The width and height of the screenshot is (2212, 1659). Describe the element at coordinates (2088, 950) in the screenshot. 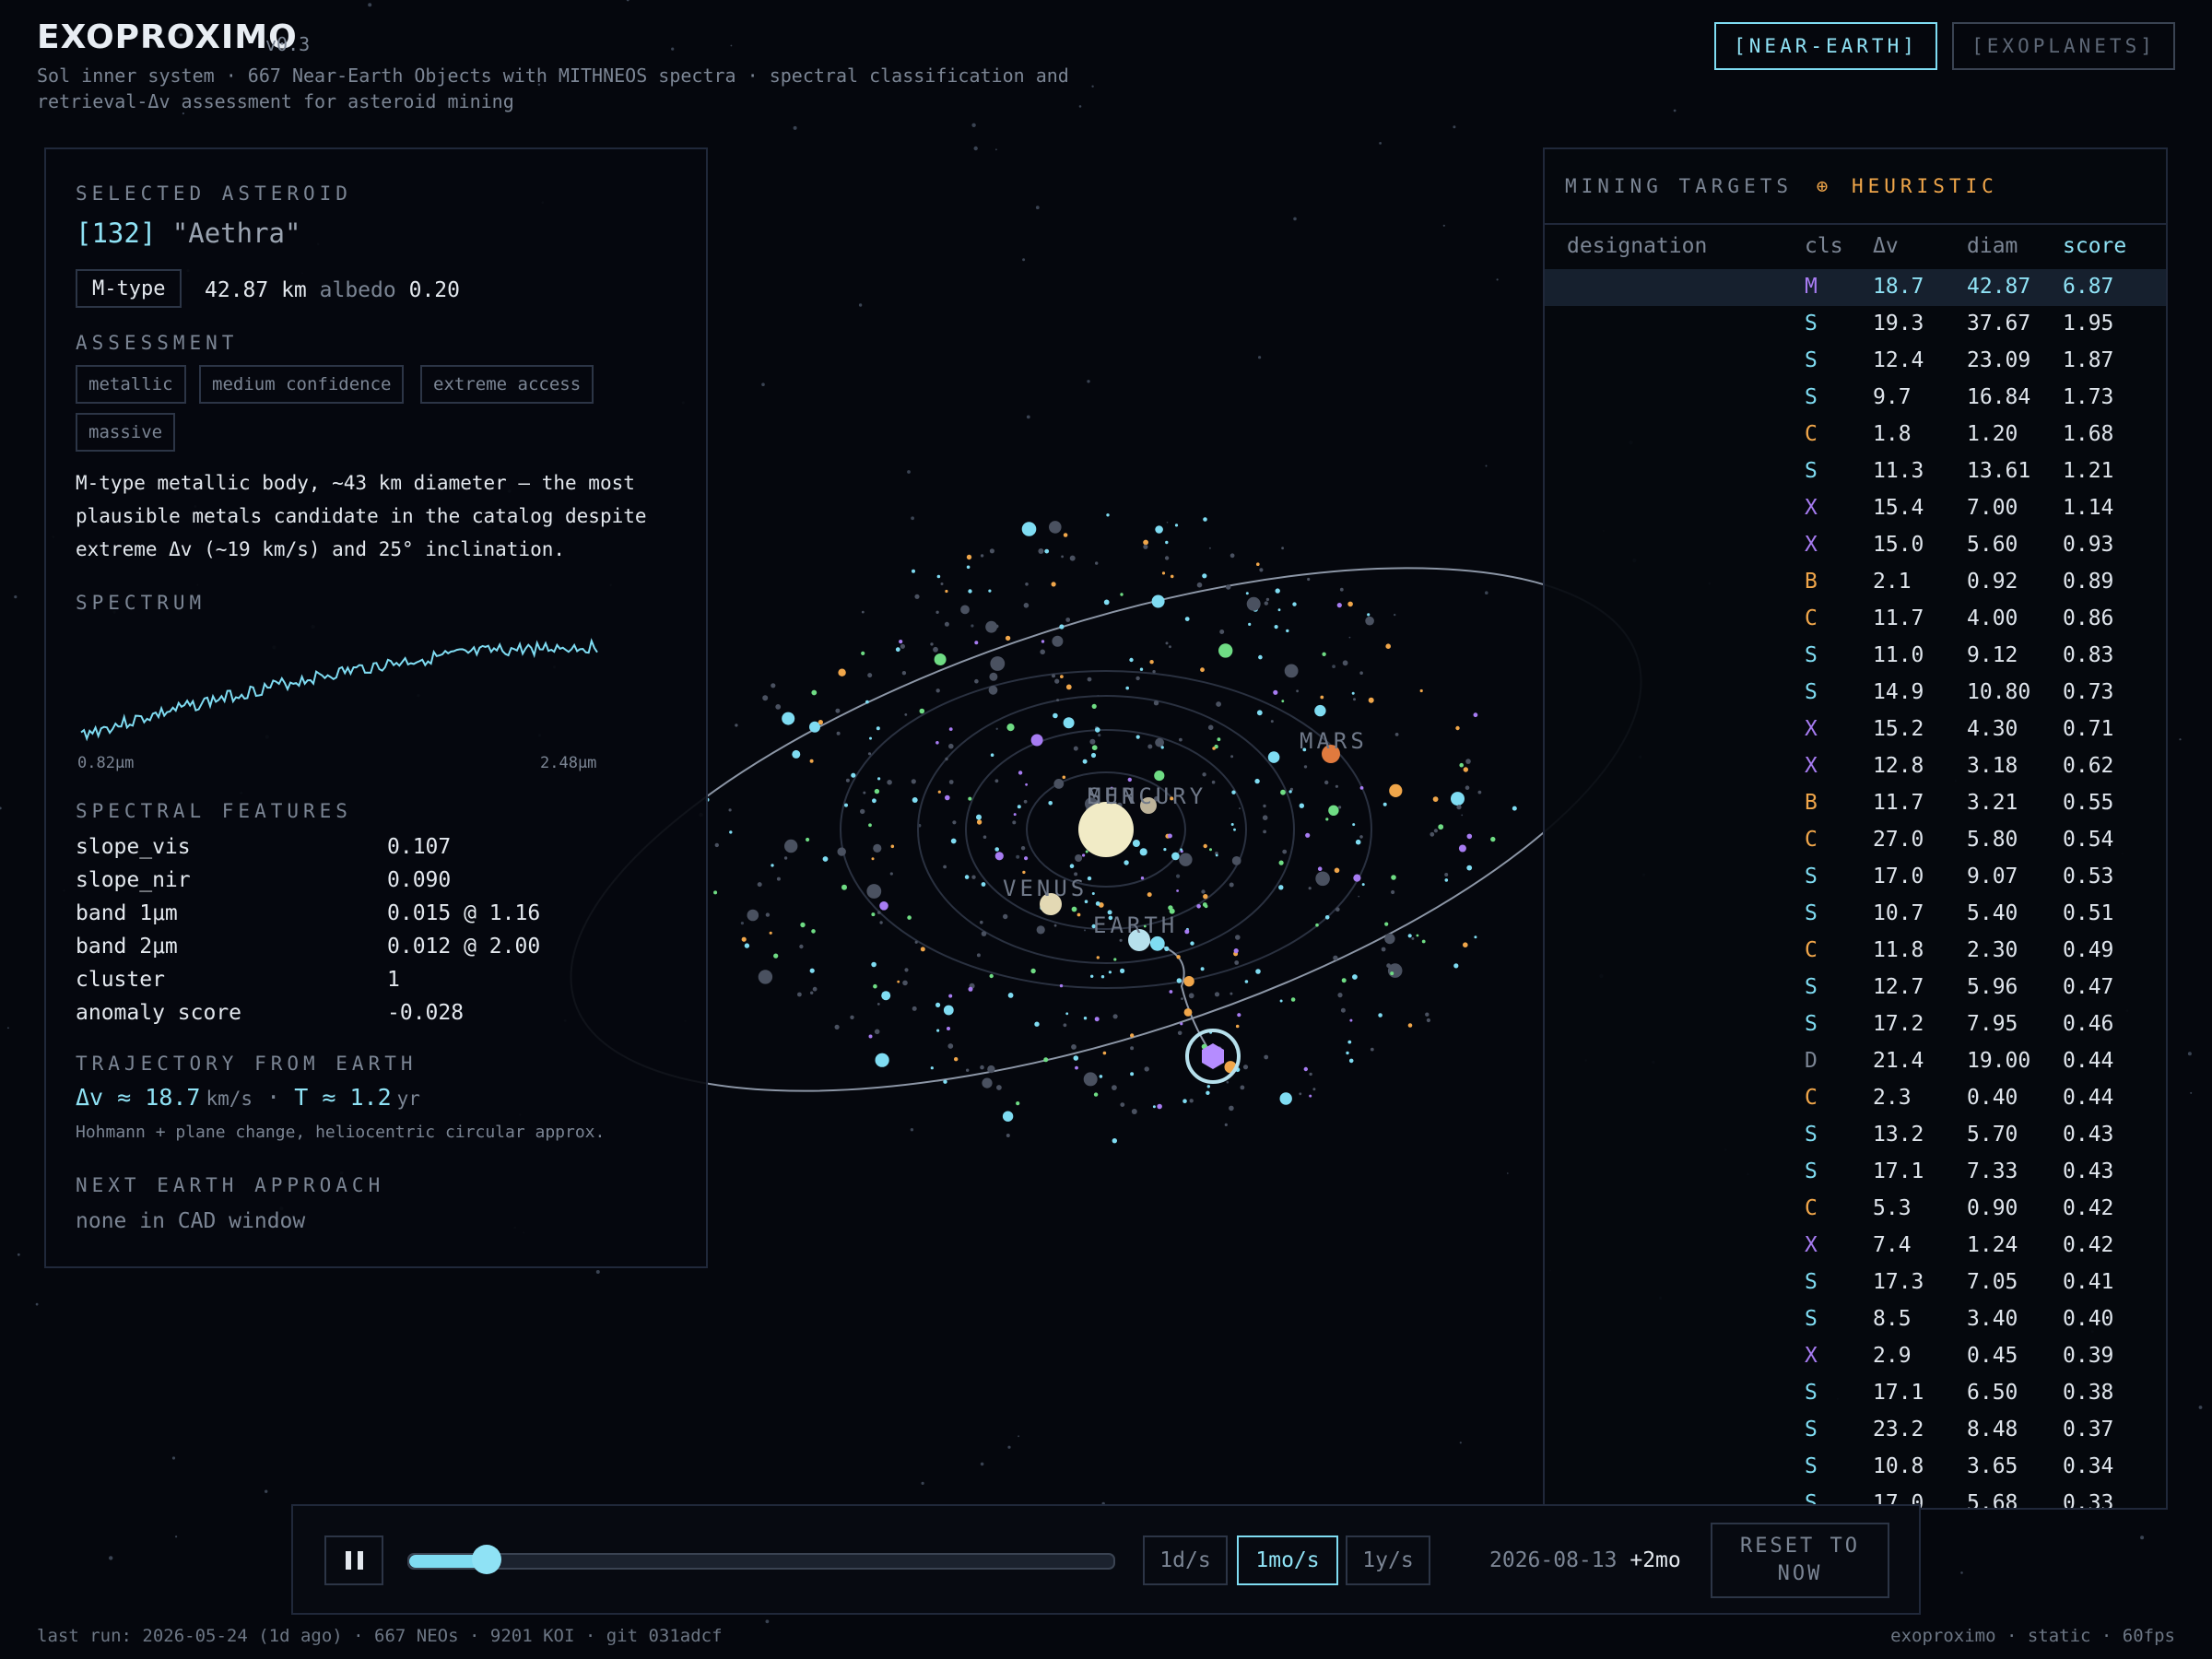

I see `target-score: 0.49` at that location.